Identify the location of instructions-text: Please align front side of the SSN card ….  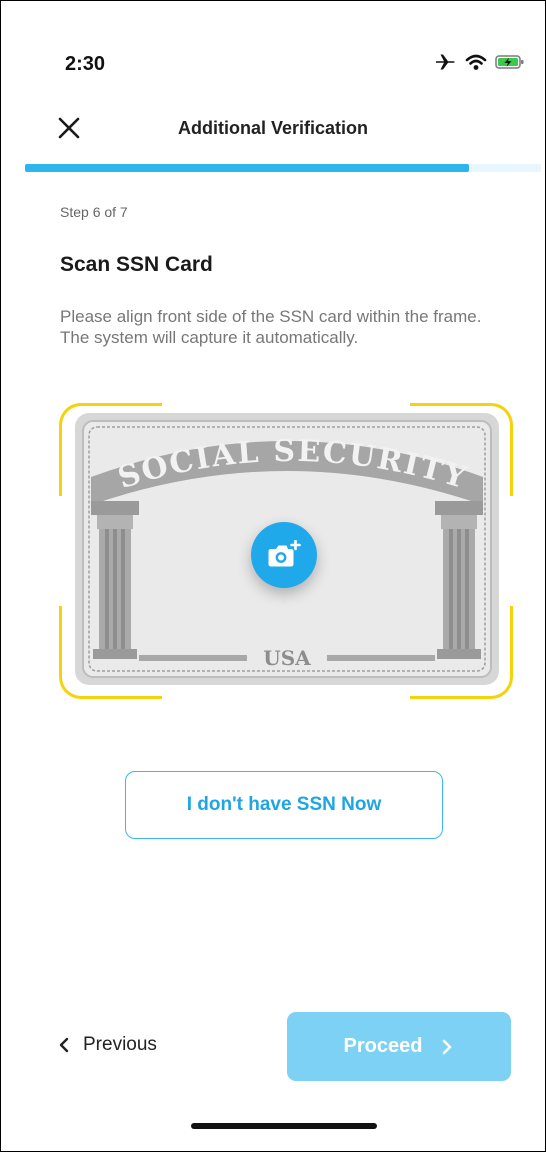
(271, 327).